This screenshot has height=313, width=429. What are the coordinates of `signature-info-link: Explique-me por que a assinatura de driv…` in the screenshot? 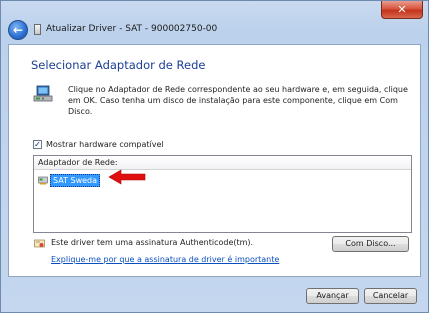 It's located at (165, 259).